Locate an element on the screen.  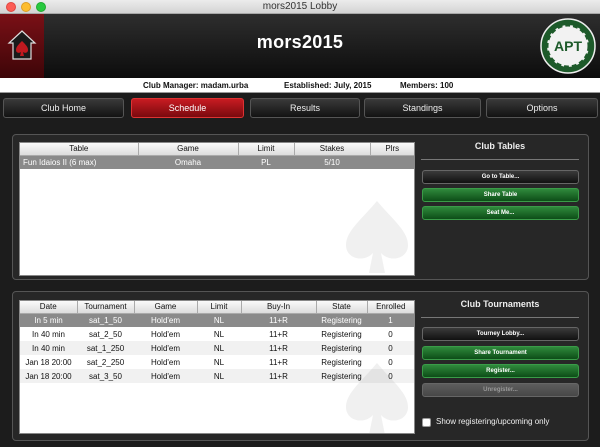
club-tournaments-title: Club Tournaments is located at coordinates (500, 304).